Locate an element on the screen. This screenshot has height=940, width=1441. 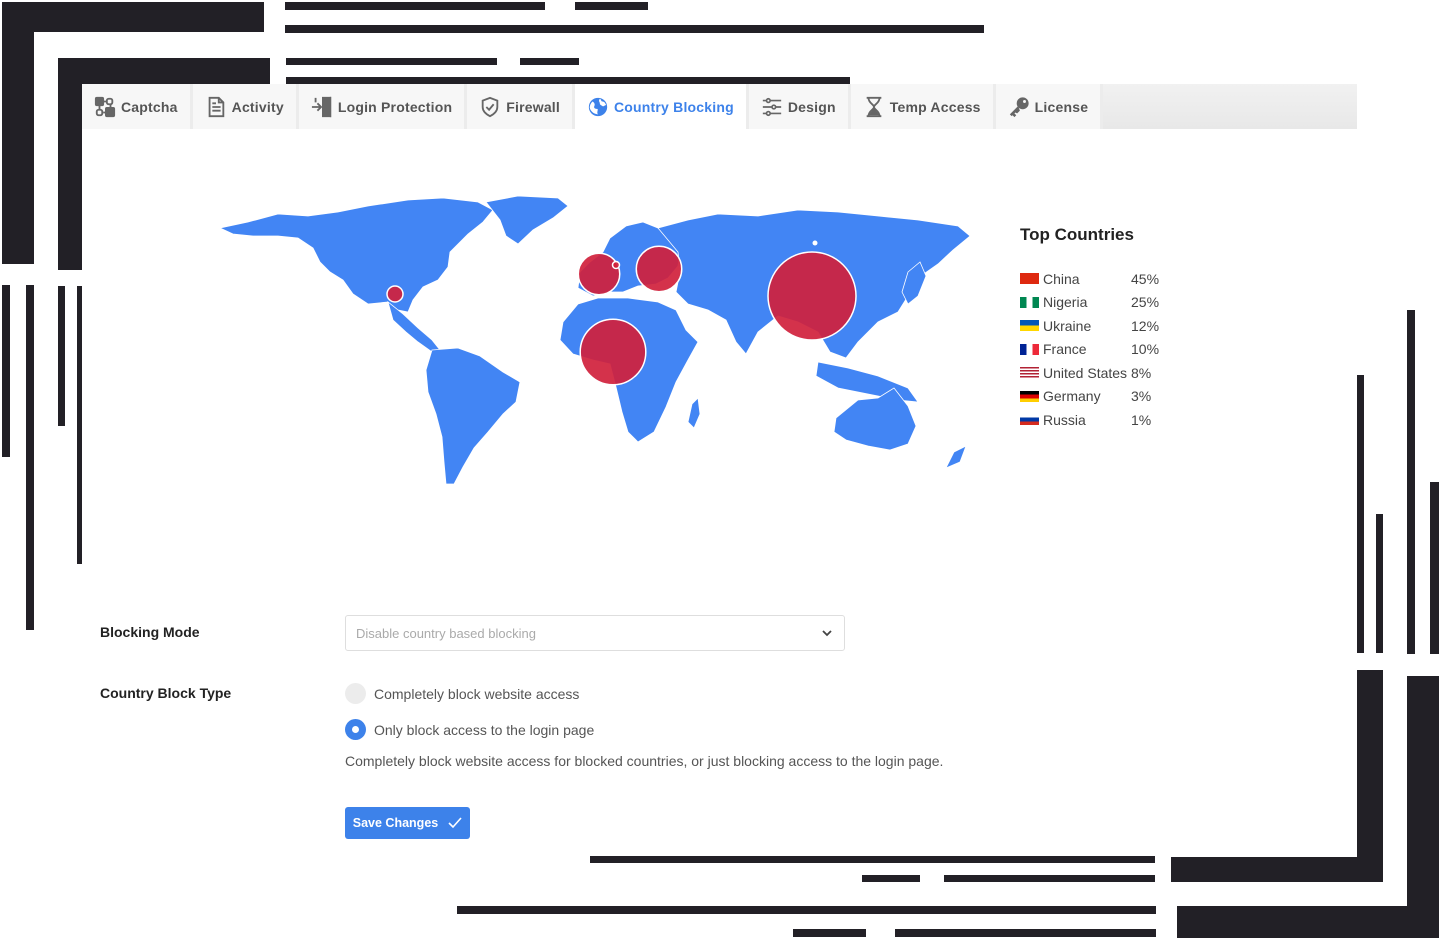
blocking-mode-label: Blocking Mode is located at coordinates (150, 632).